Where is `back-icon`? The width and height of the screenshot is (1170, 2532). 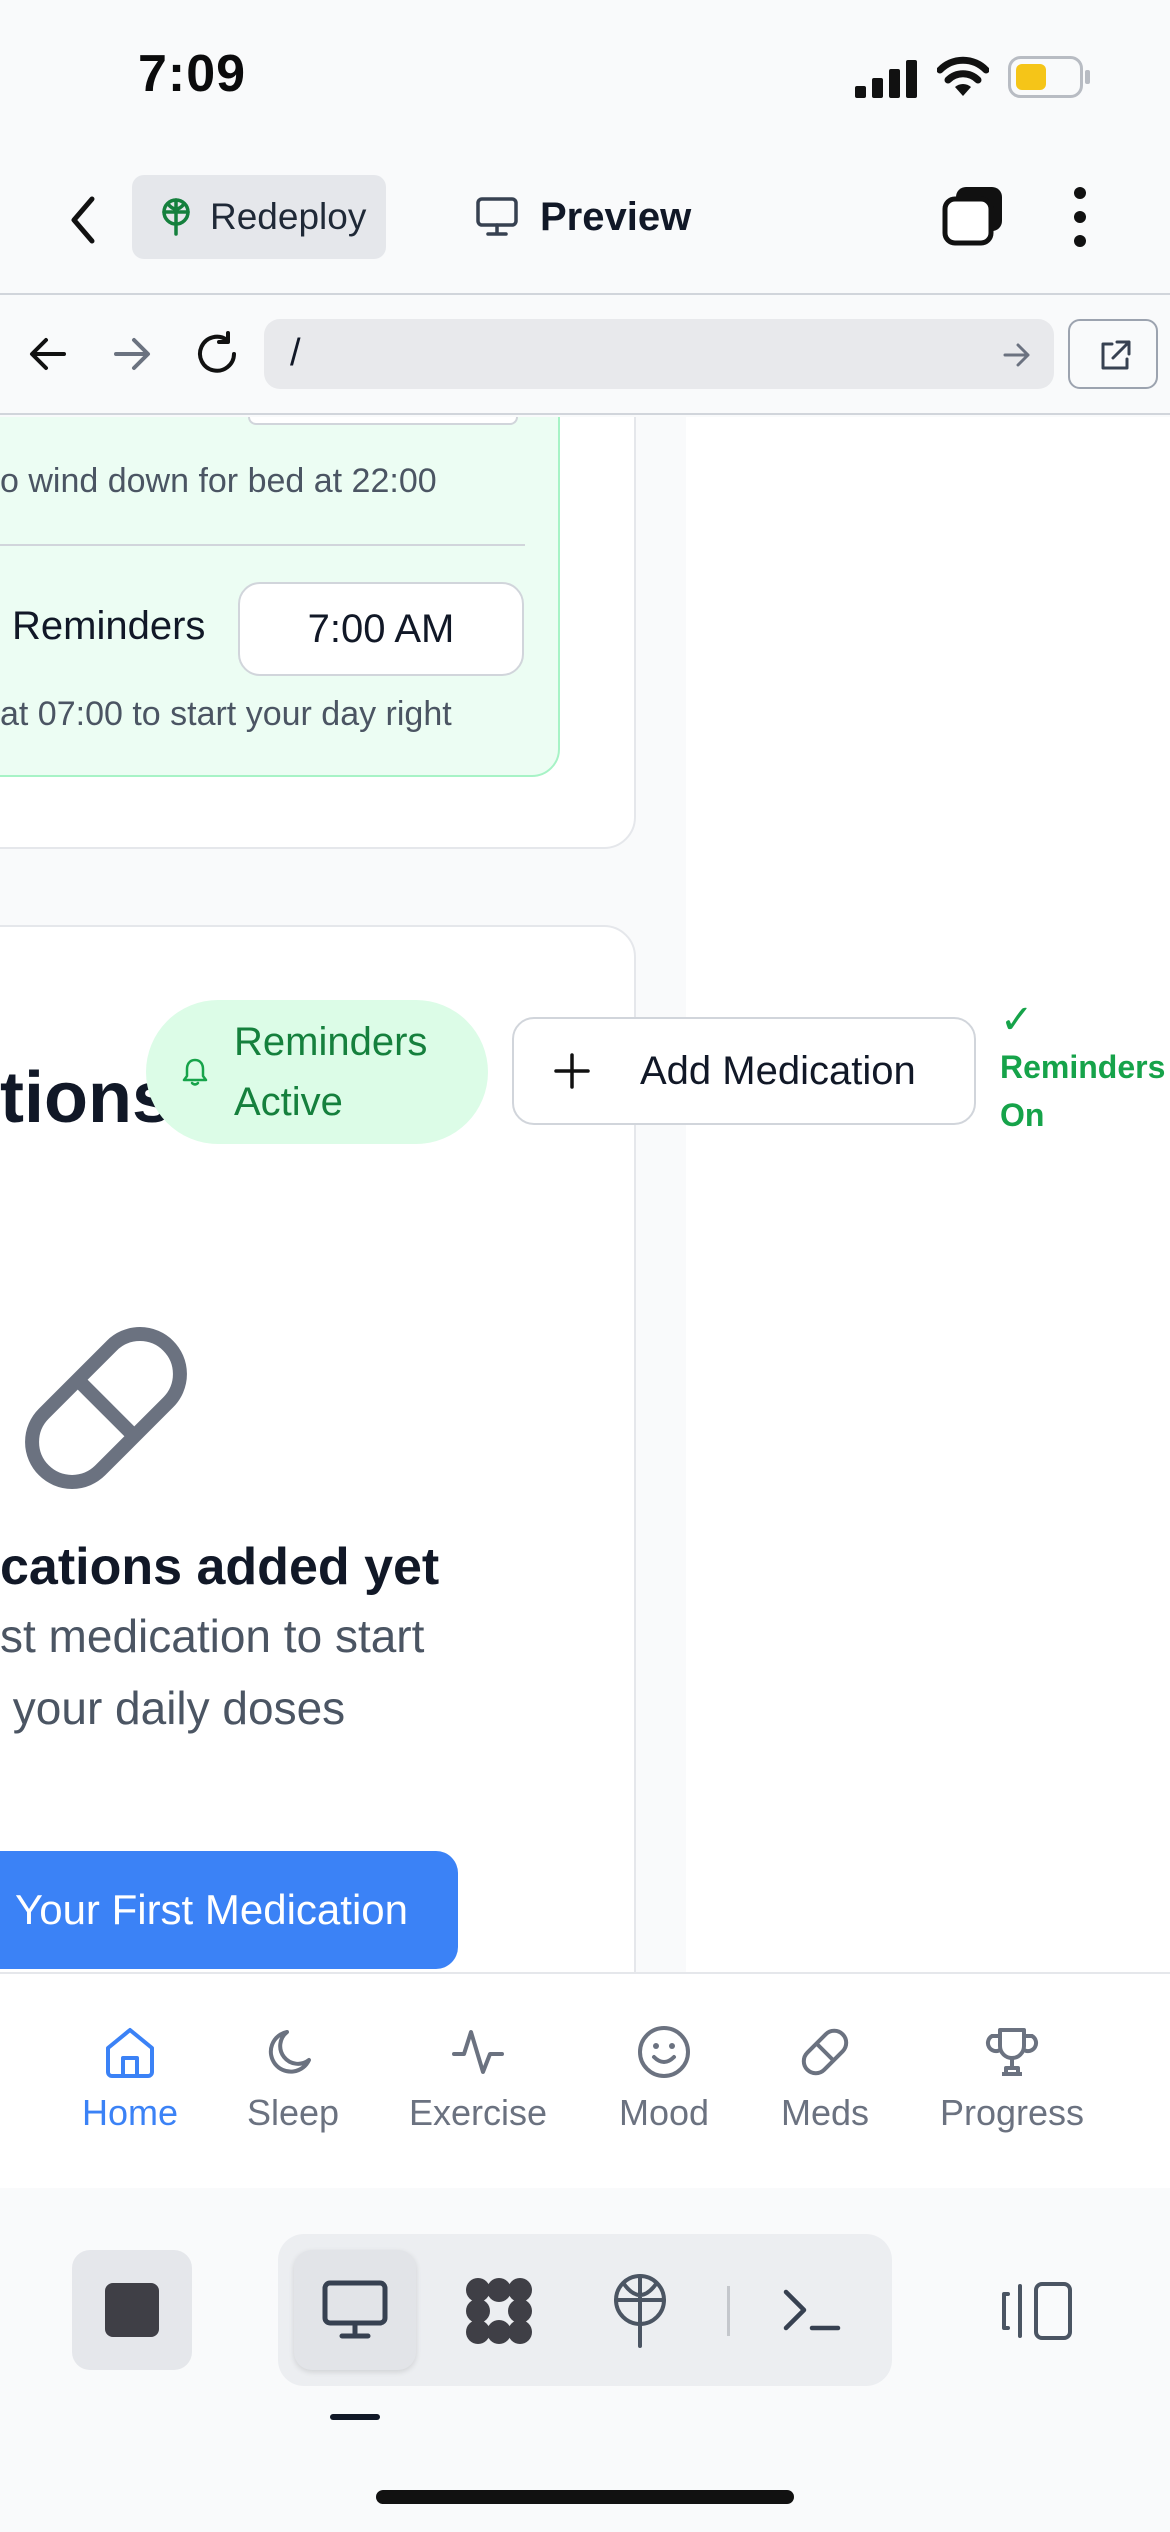 back-icon is located at coordinates (83, 220).